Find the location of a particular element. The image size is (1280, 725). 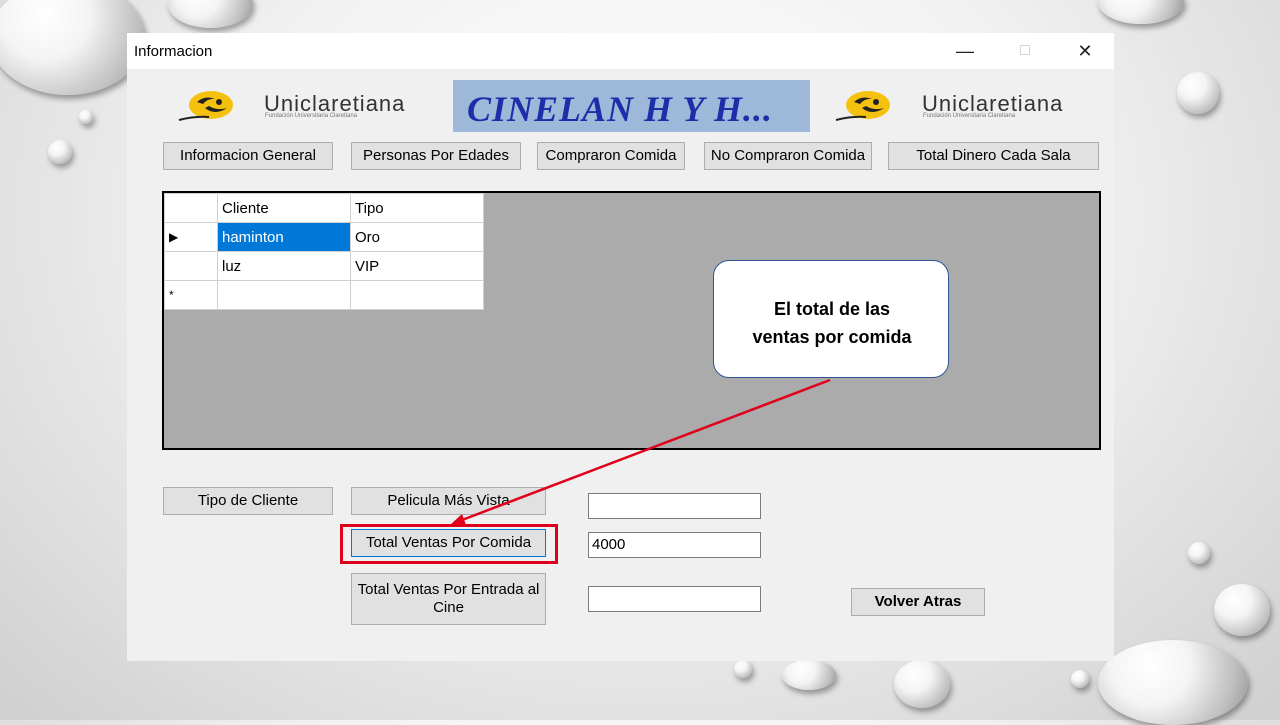

callout-line-2: ventas por comida is located at coordinates (832, 337).